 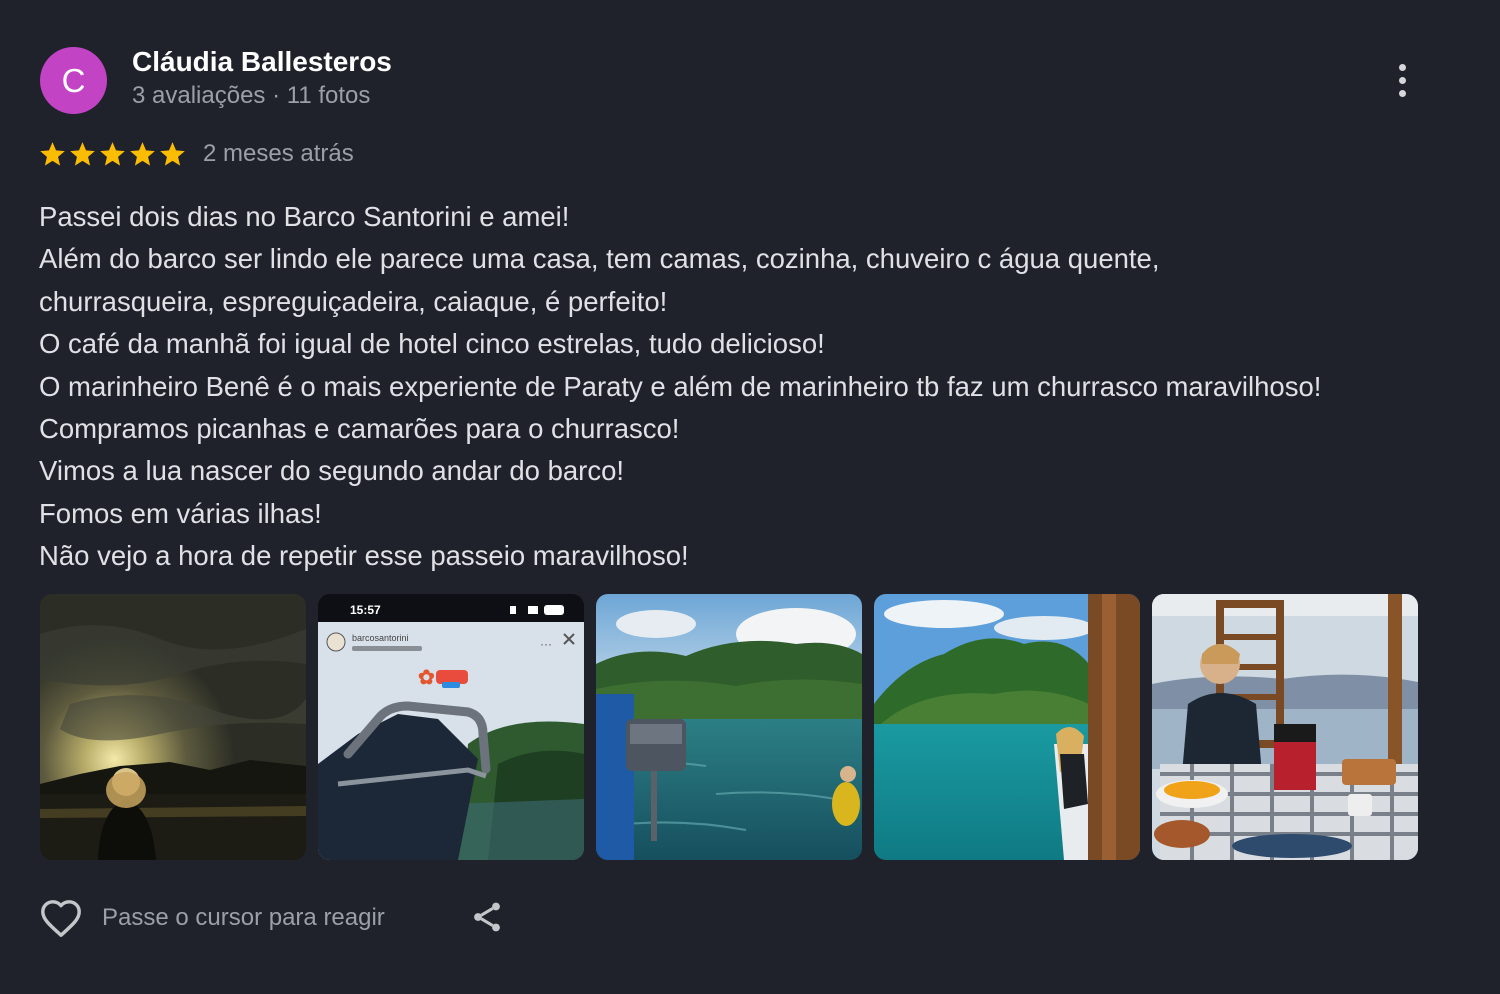 I want to click on photo-story-image: barcosantorini ··· ✿ 15:57, so click(x=451, y=727).